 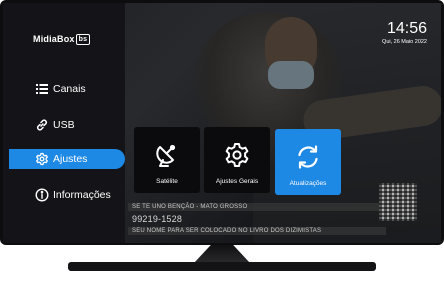 What do you see at coordinates (404, 42) in the screenshot?
I see `clock-date: Qui, 26 Maio 2022` at bounding box center [404, 42].